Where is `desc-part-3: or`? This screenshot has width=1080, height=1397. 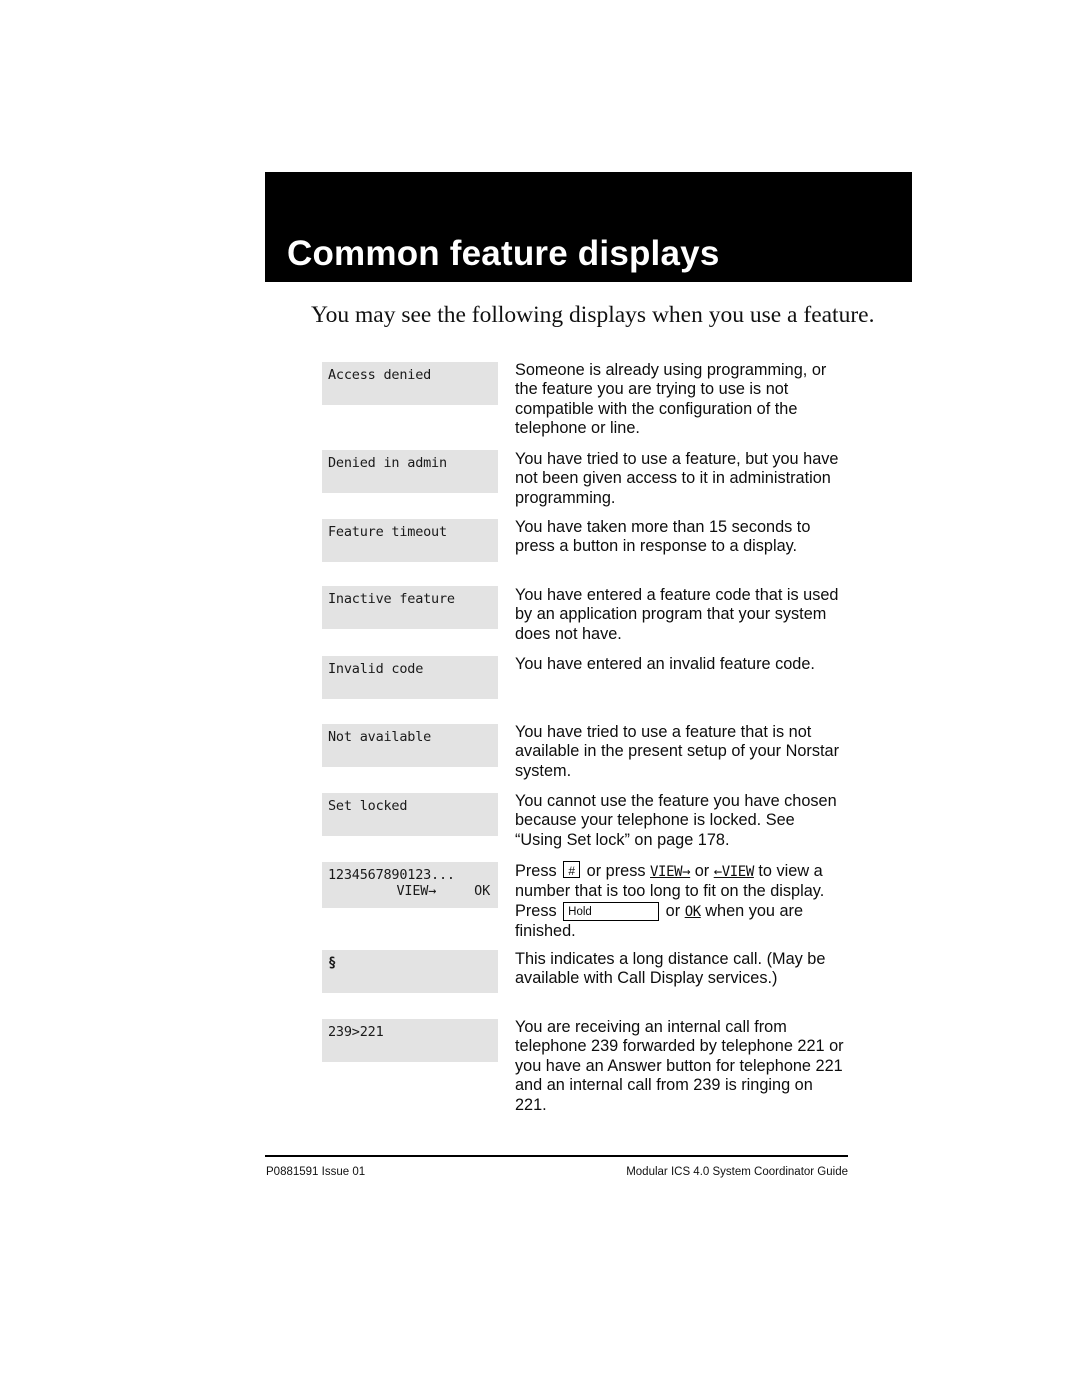
desc-part-3: or is located at coordinates (702, 871).